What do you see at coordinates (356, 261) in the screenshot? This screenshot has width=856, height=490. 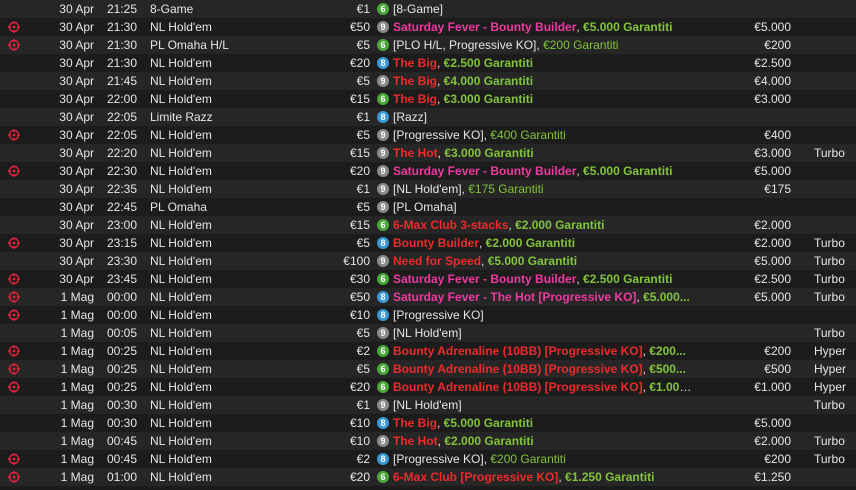 I see `buy-in: €100` at bounding box center [356, 261].